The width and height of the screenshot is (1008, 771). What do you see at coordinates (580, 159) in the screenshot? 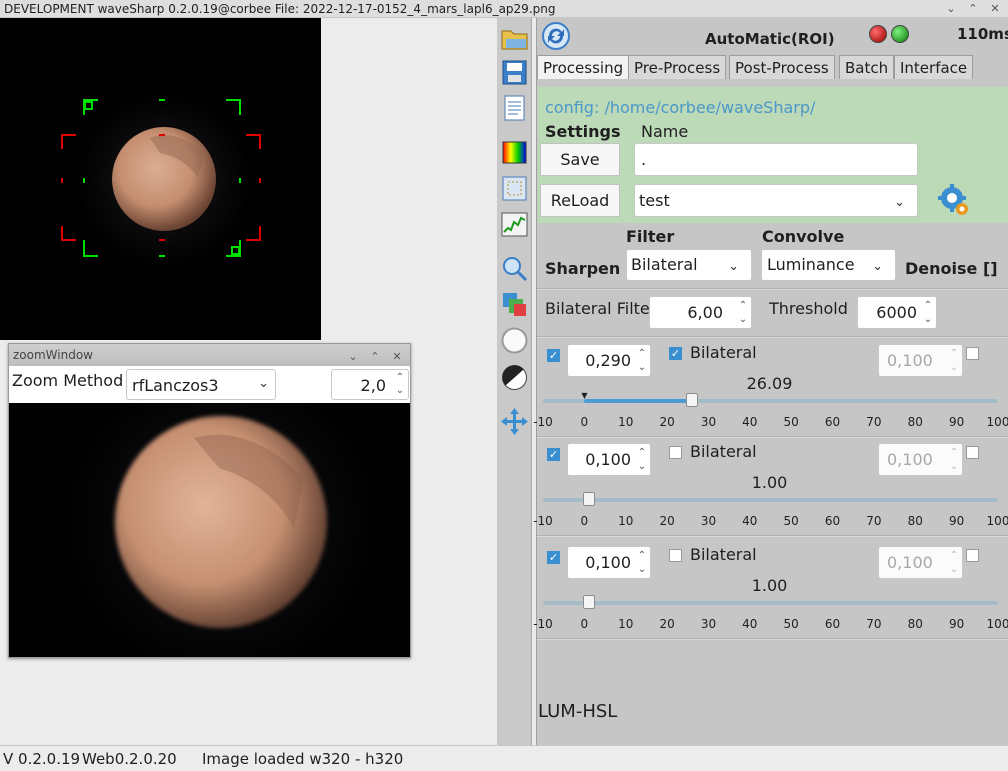
I see `save-button: Save` at bounding box center [580, 159].